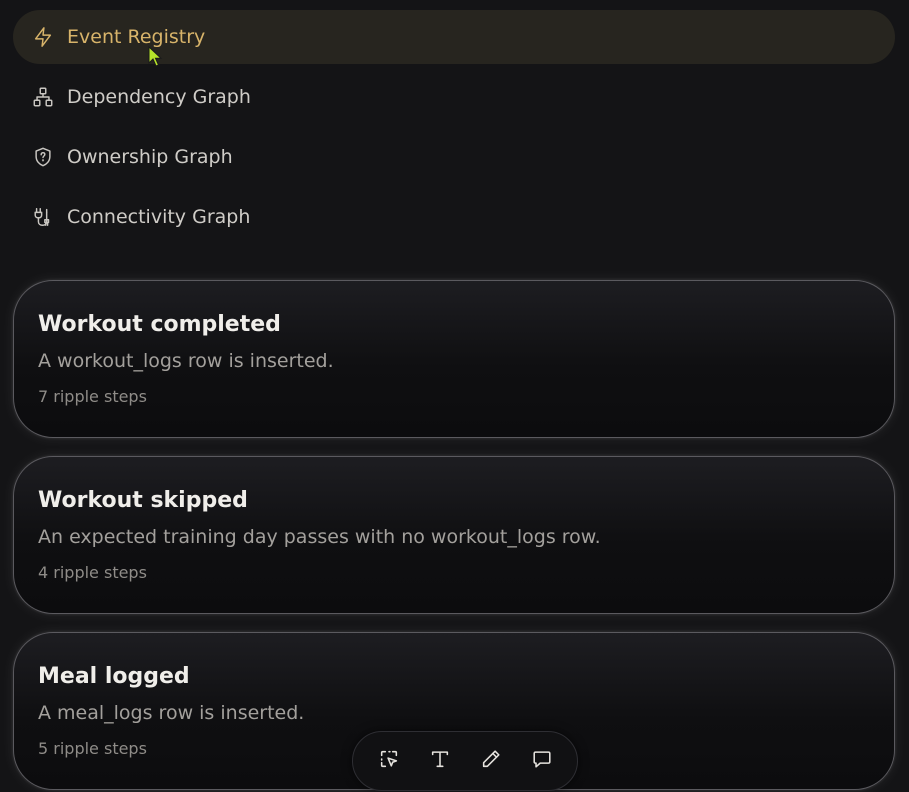 The image size is (909, 792). I want to click on event-description: A meal_logs row is inserted., so click(171, 713).